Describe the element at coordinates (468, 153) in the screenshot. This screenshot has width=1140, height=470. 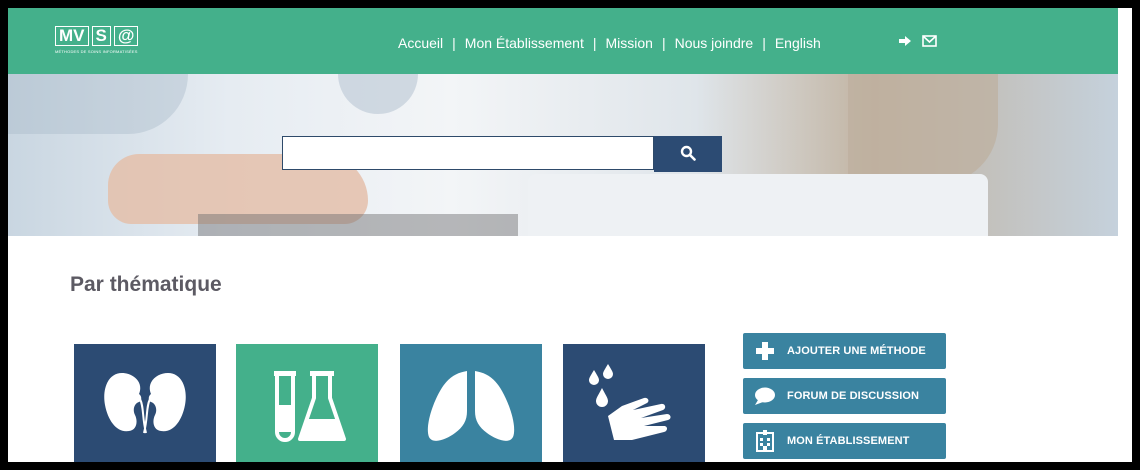
I see `search-input` at that location.